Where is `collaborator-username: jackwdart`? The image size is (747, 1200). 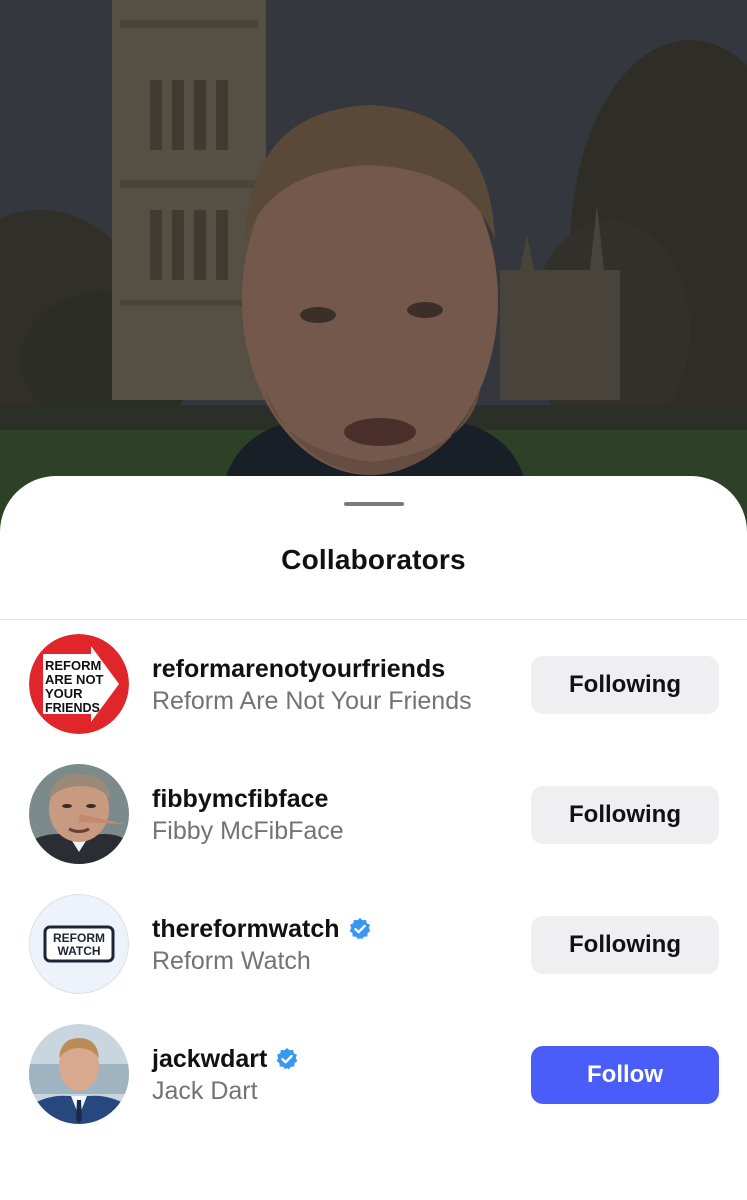
collaborator-username: jackwdart is located at coordinates (209, 1059).